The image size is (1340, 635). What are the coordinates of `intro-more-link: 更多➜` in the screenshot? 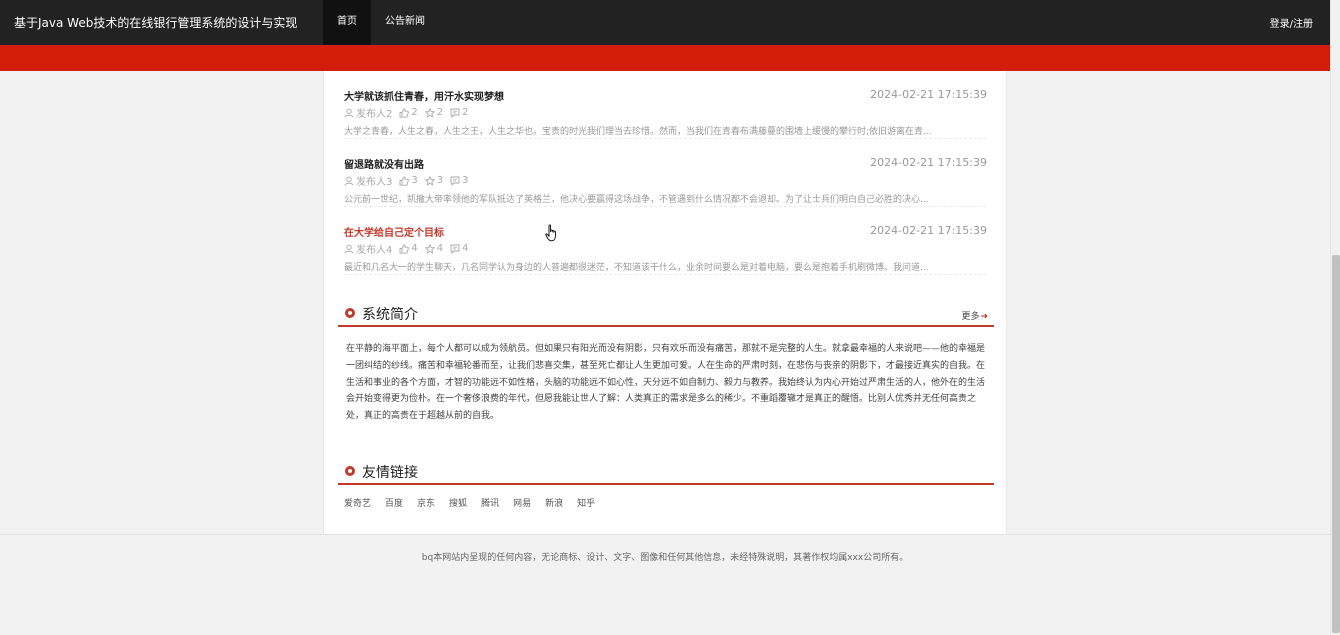 It's located at (974, 315).